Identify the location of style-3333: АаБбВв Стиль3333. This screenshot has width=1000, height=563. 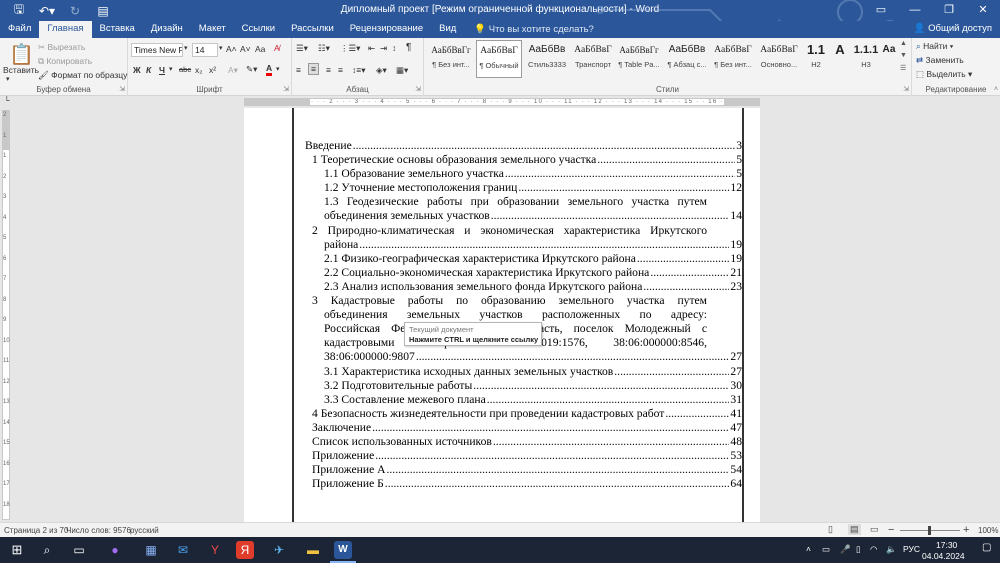
(547, 59).